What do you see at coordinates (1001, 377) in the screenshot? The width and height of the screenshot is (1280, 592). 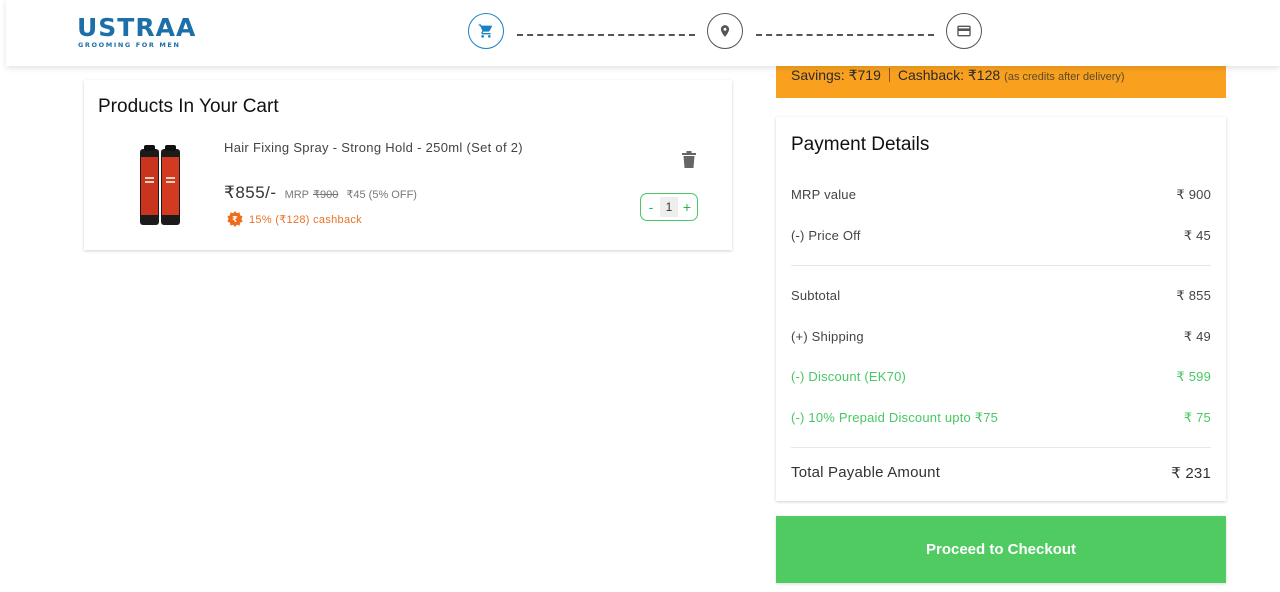 I see `coupon-discount-row: (-) Discount (EK70) ₹ 599` at bounding box center [1001, 377].